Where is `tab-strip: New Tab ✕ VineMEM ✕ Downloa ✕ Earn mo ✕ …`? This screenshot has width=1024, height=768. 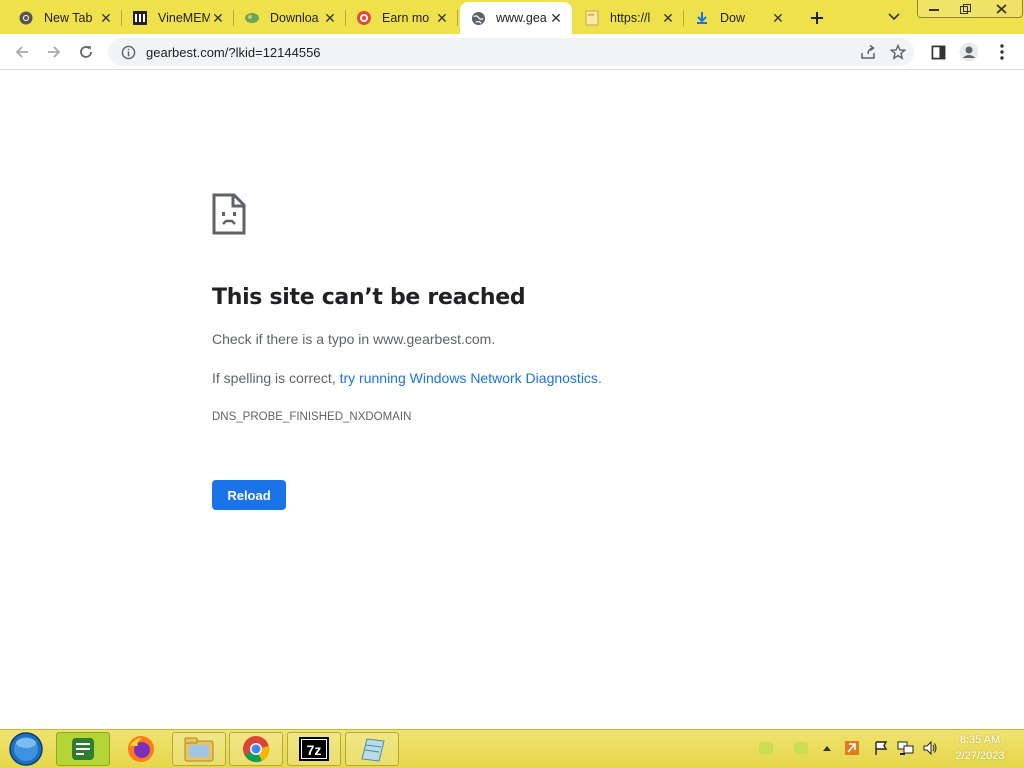
tab-strip: New Tab ✕ VineMEM ✕ Downloa ✕ Earn mo ✕ … is located at coordinates (512, 17).